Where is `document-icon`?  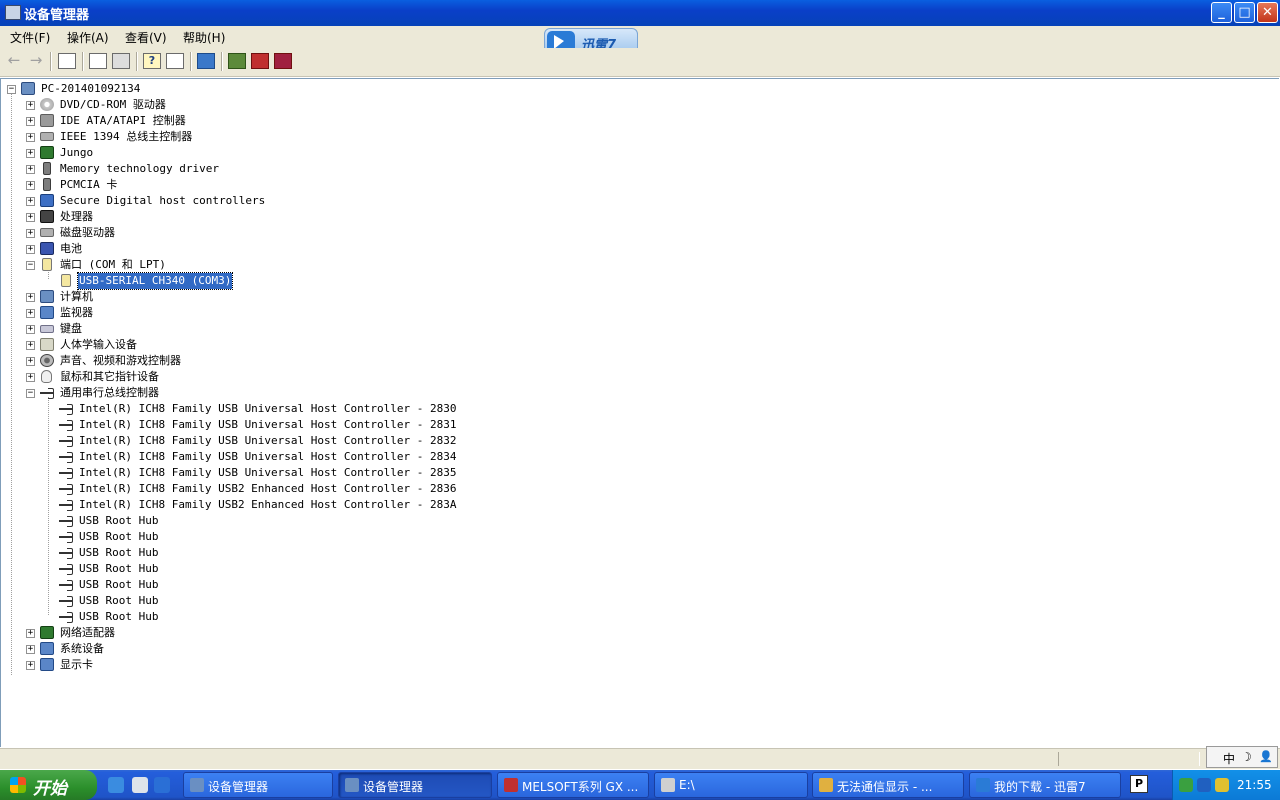
document-icon is located at coordinates (826, 785).